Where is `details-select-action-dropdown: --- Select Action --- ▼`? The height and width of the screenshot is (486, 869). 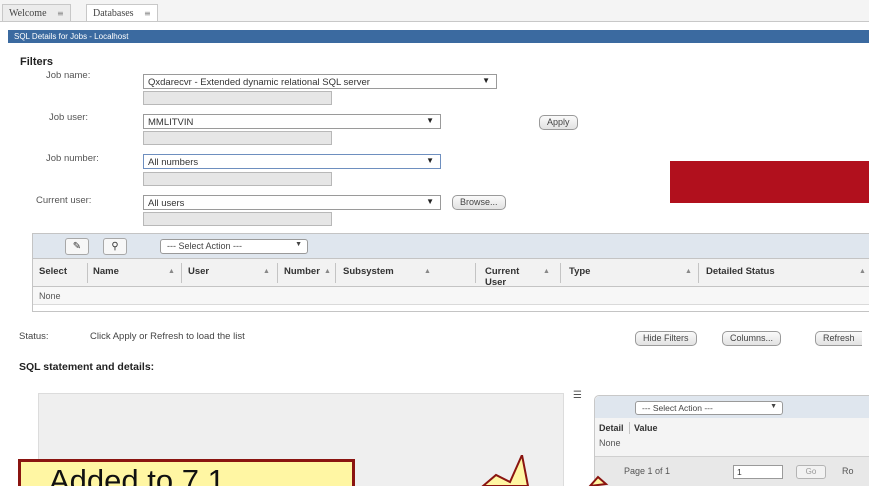 details-select-action-dropdown: --- Select Action --- ▼ is located at coordinates (709, 408).